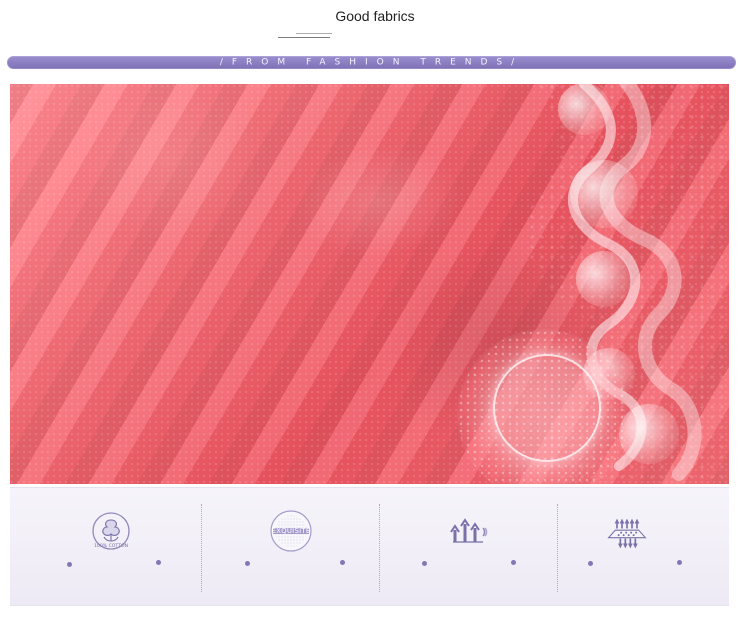 The image size is (750, 626). I want to click on feature-exquisite: EXQUISITE, so click(291, 531).